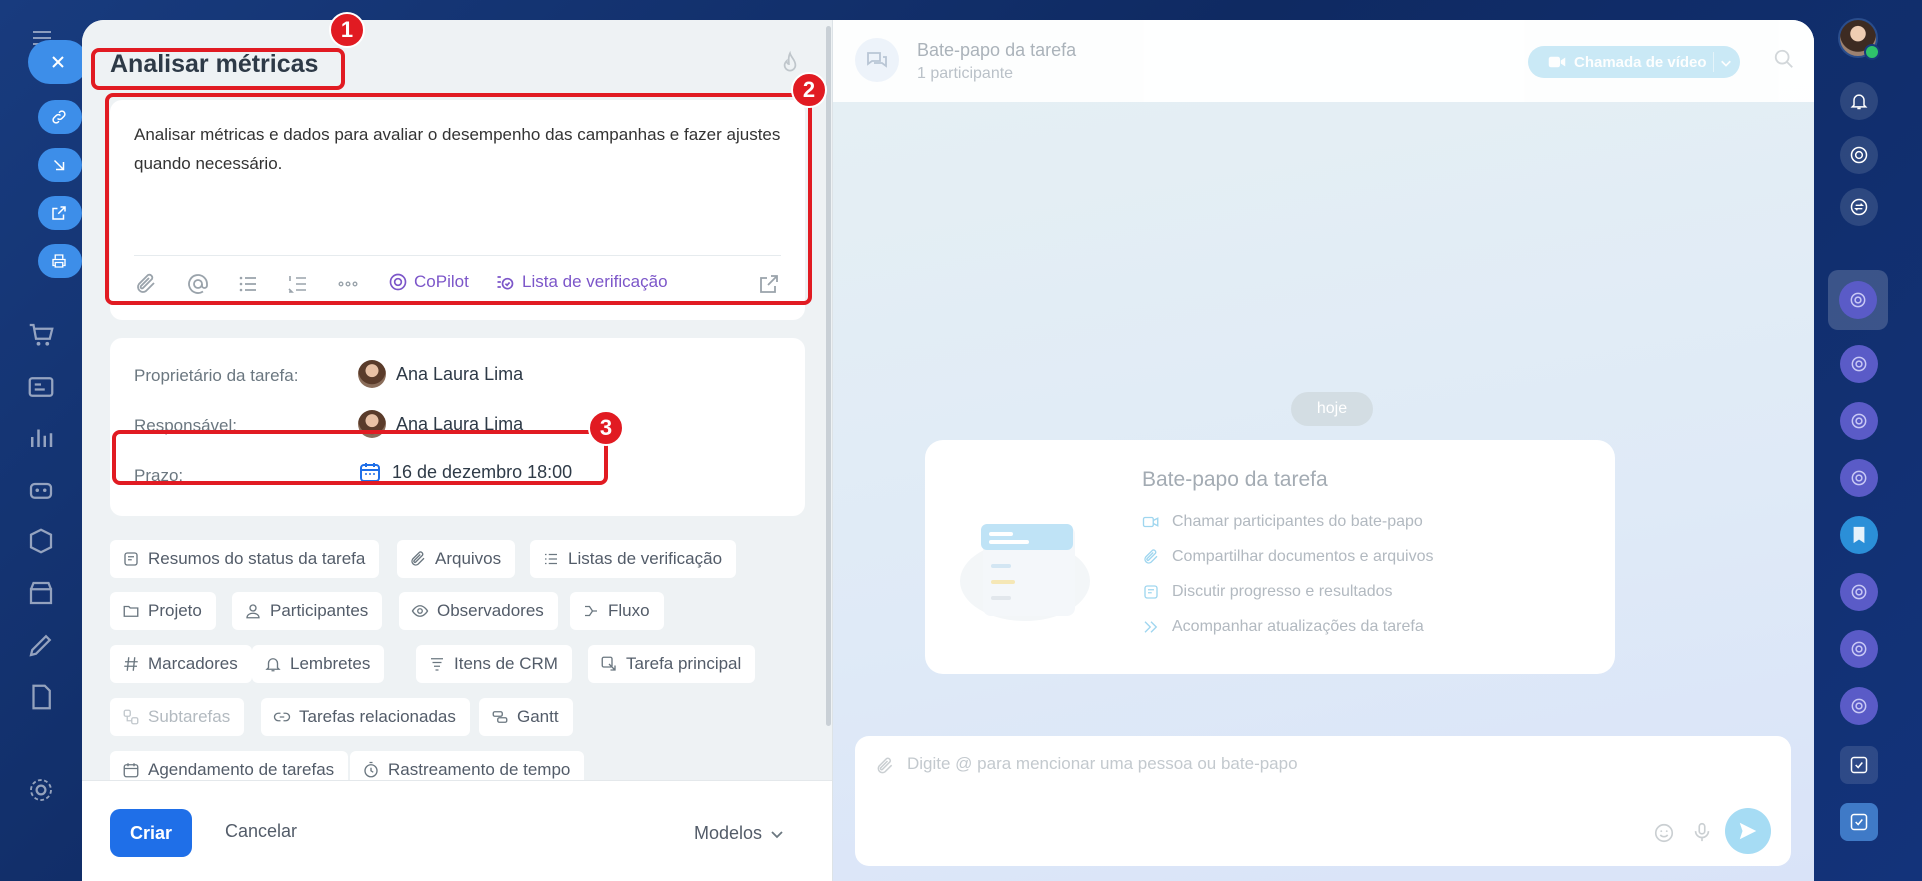 The width and height of the screenshot is (1922, 881). Describe the element at coordinates (245, 559) in the screenshot. I see `chip-status-summaries: Resumos do status da tarefa` at that location.